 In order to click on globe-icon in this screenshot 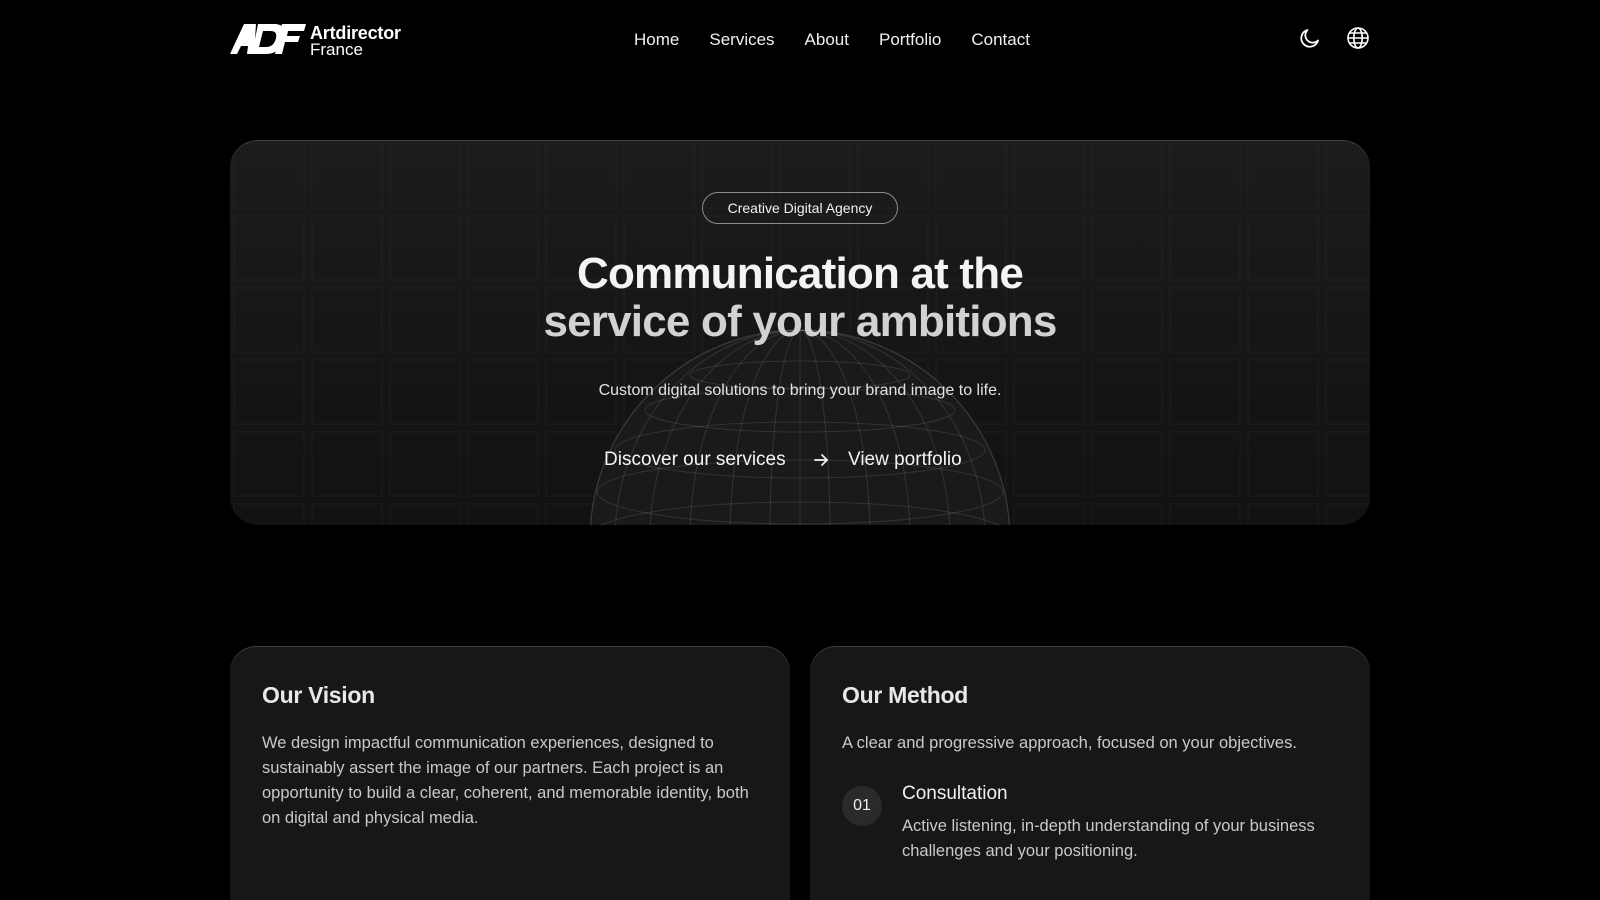, I will do `click(1358, 38)`.